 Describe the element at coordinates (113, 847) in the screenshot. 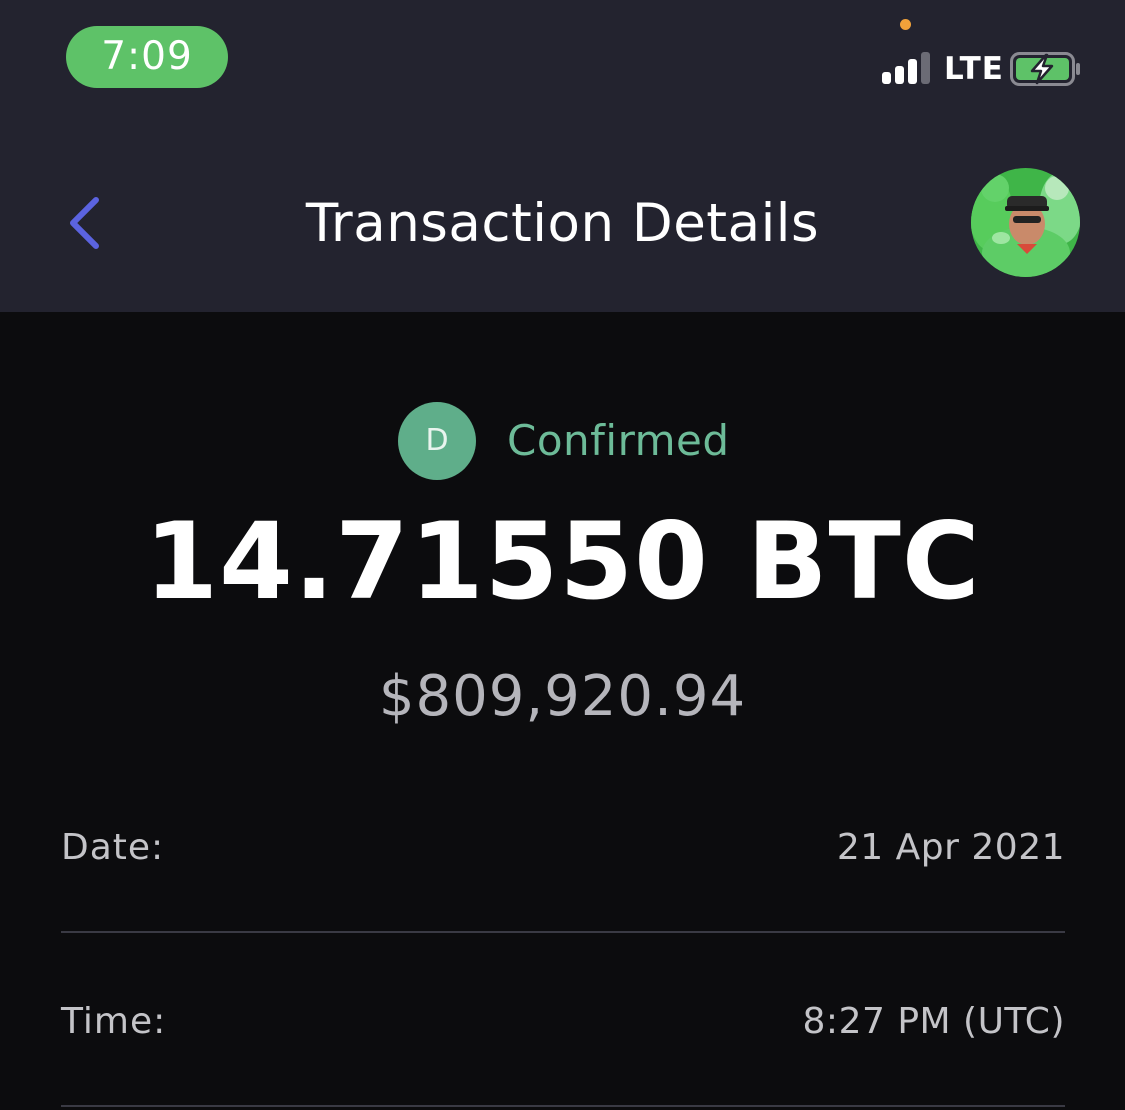

I see `detail-label: Date:` at that location.